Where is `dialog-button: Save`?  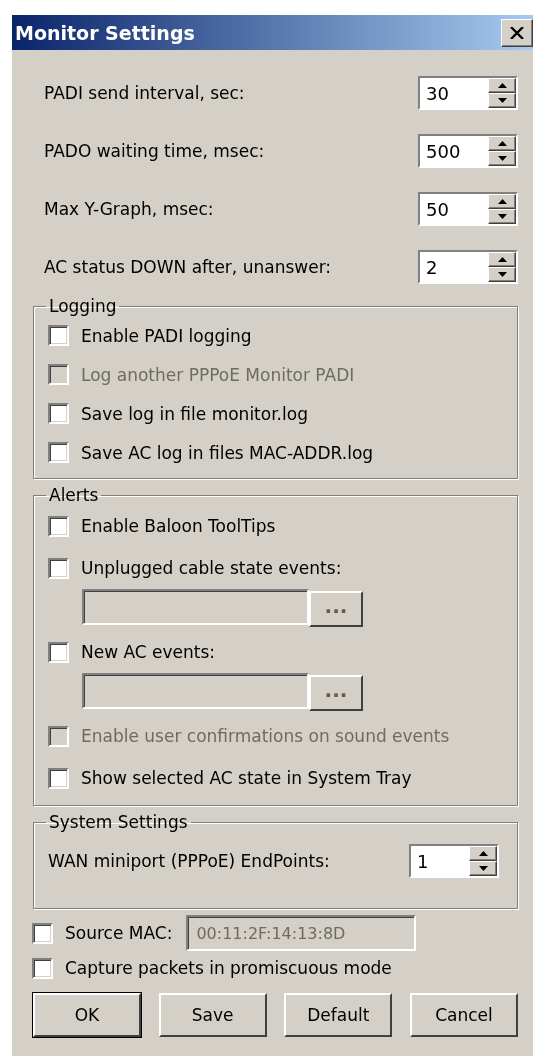
dialog-button: Save is located at coordinates (212, 1015).